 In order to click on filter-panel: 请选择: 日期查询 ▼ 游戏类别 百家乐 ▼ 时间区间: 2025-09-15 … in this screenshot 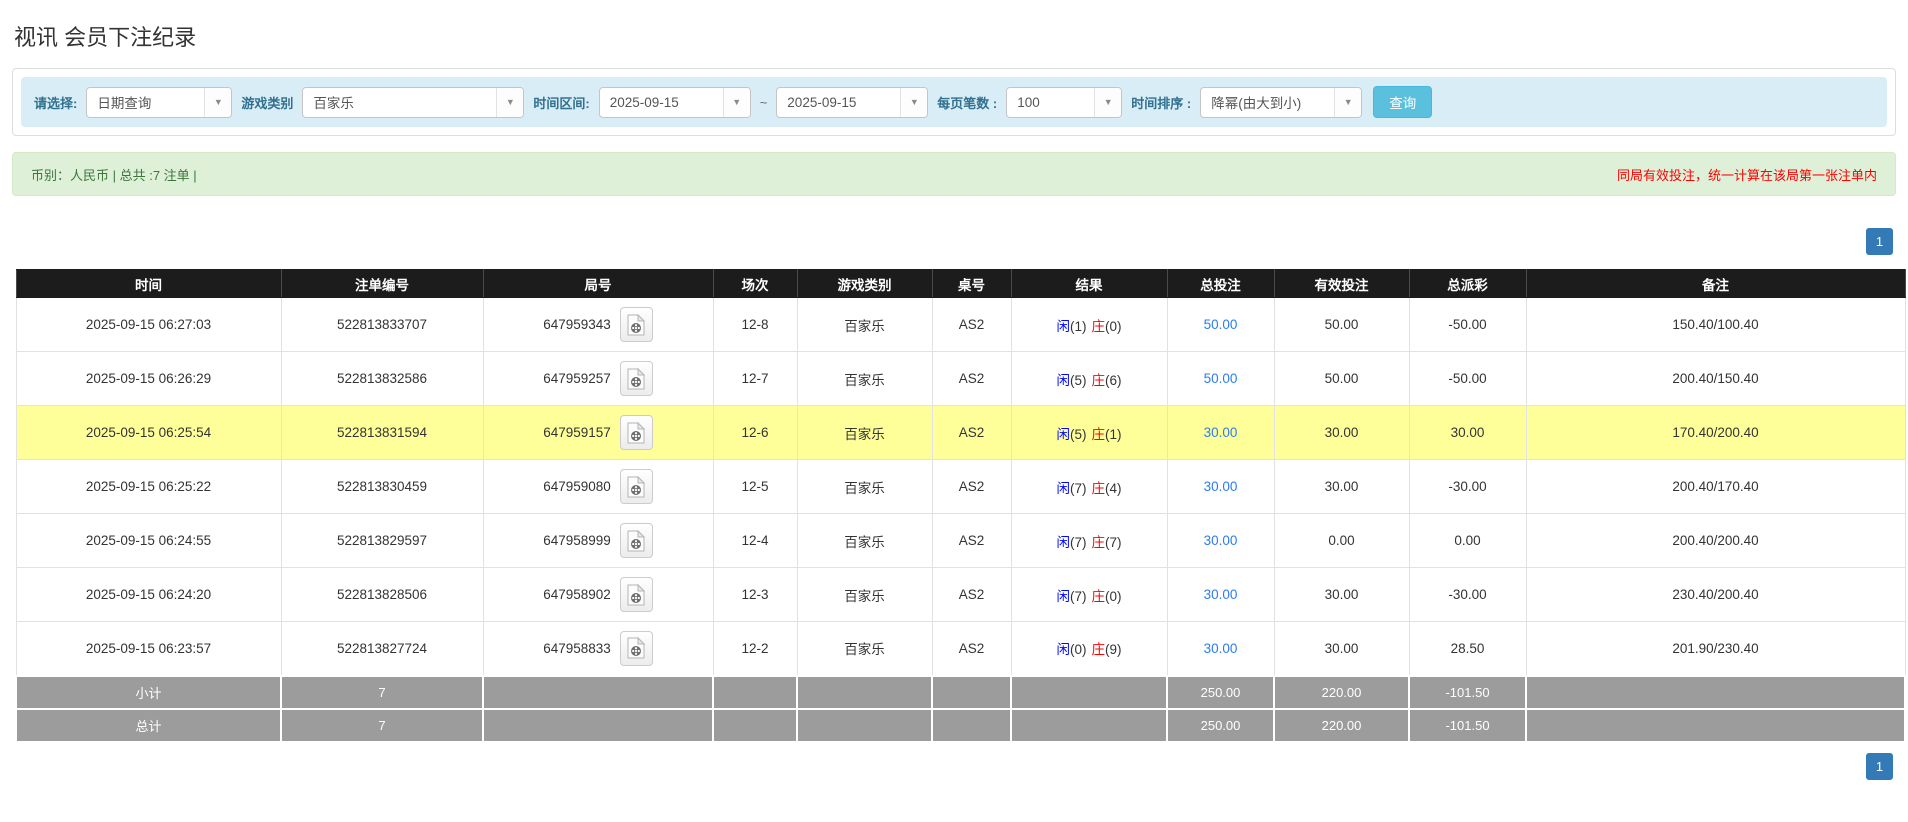, I will do `click(954, 102)`.